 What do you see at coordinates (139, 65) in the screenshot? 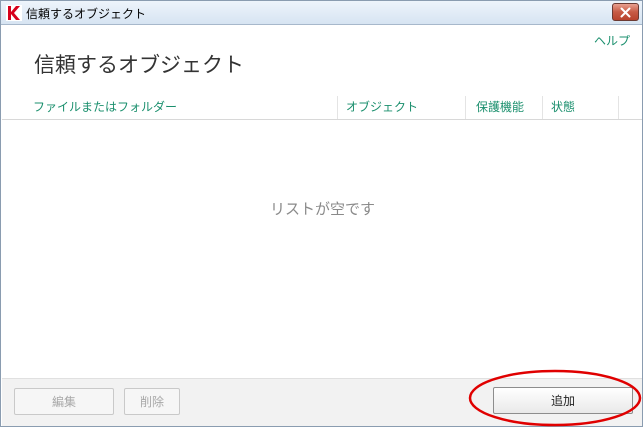
I see `page-title: 信頼するオブジェクト` at bounding box center [139, 65].